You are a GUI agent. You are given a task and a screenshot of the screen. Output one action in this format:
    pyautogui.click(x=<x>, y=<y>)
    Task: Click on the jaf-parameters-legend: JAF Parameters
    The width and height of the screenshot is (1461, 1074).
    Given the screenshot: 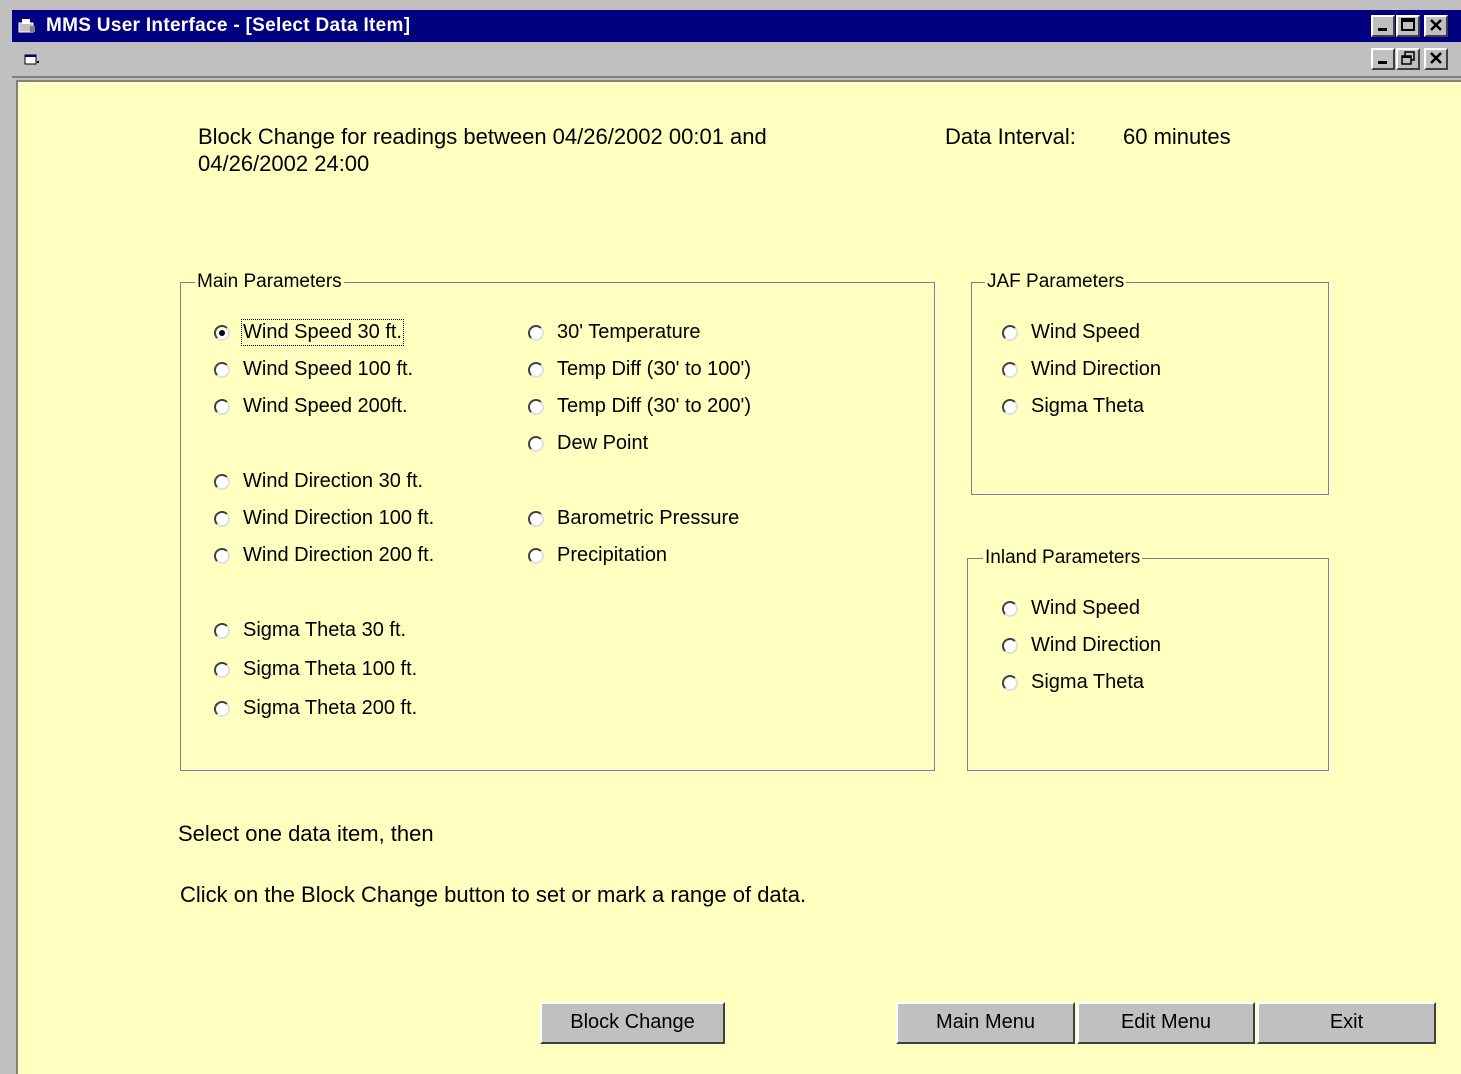 What is the action you would take?
    pyautogui.click(x=1056, y=282)
    